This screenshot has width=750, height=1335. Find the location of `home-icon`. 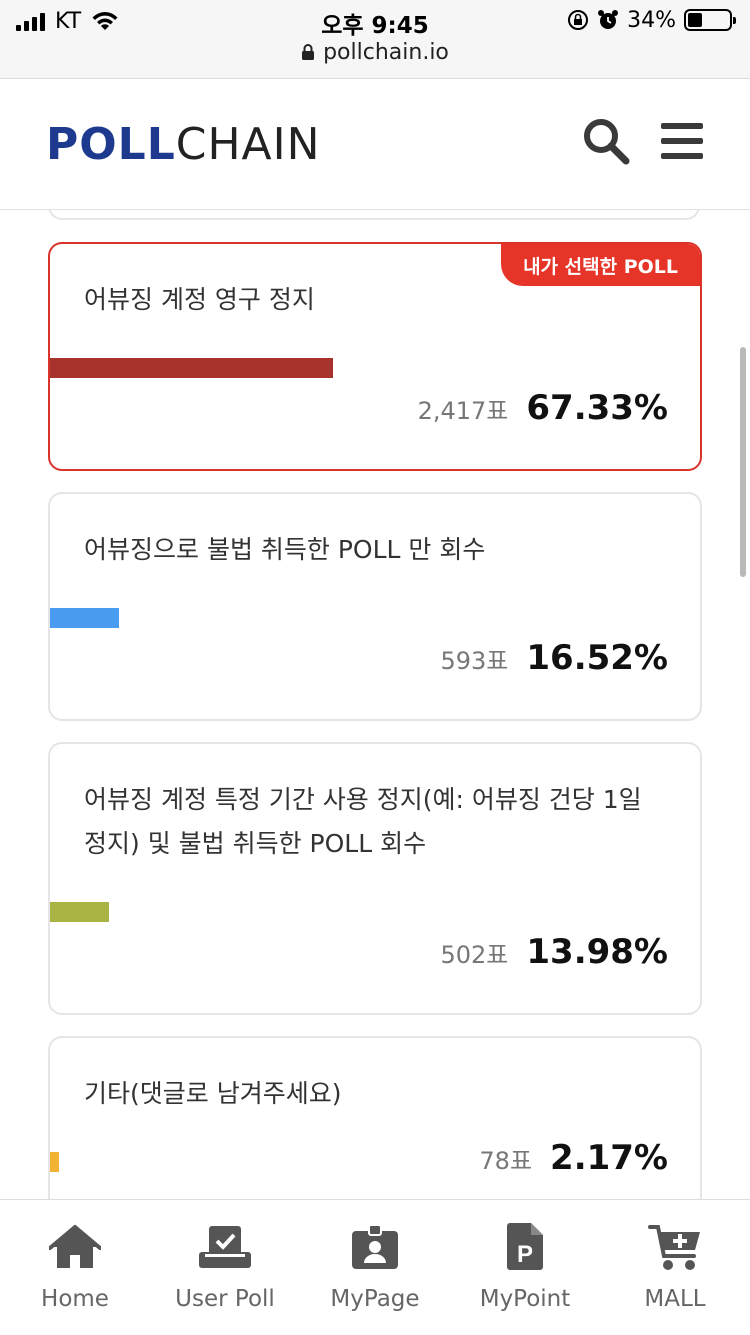

home-icon is located at coordinates (75, 1246).